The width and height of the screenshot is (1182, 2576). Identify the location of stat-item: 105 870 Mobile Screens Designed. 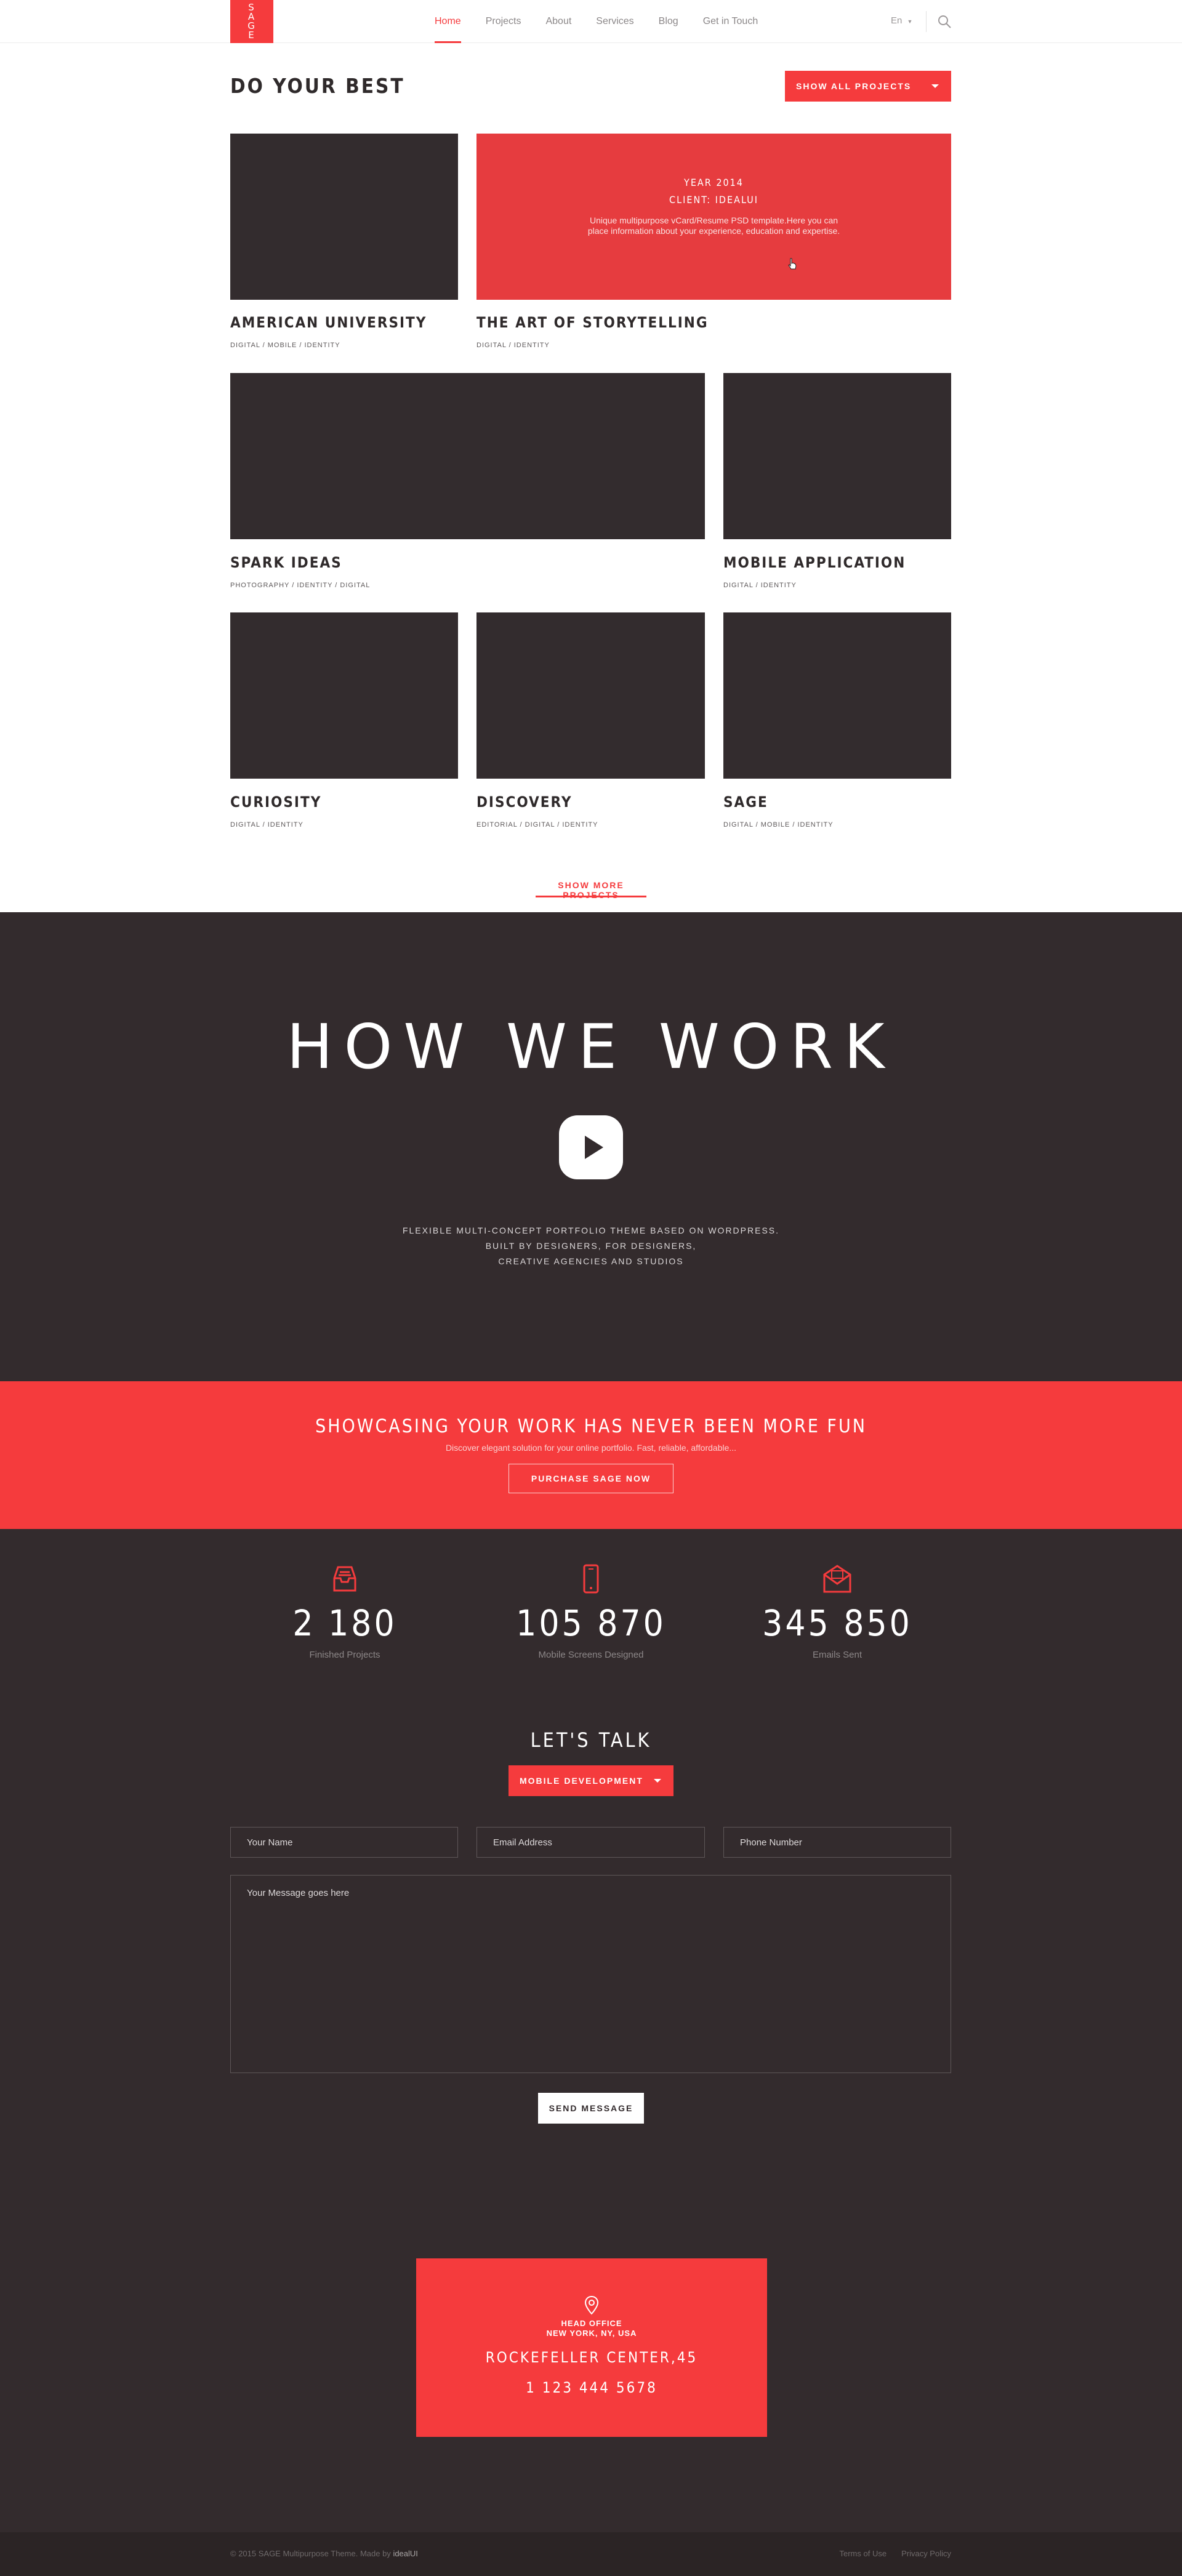
(591, 1611).